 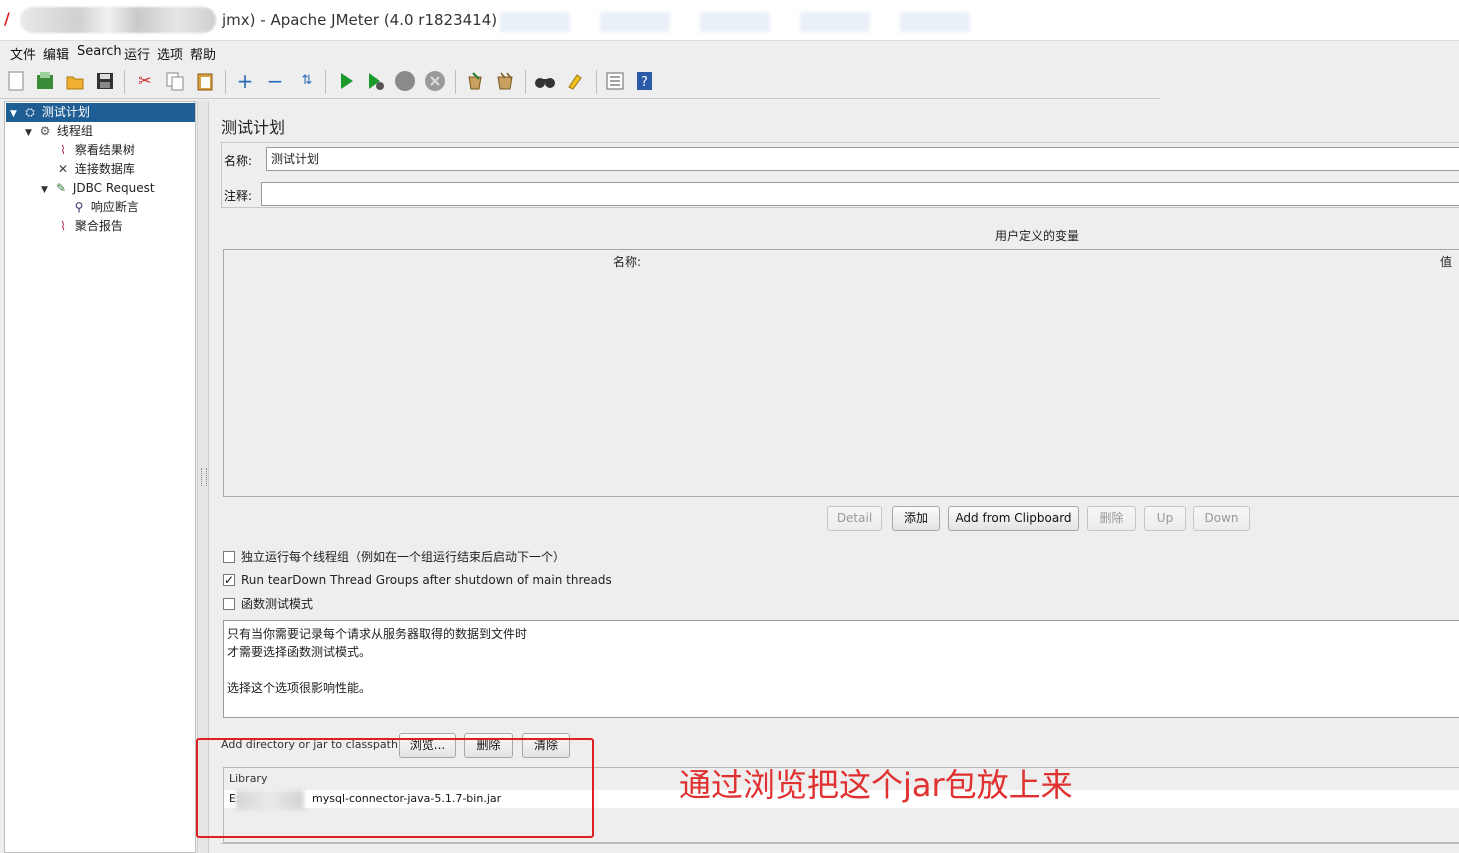 I want to click on name-comment-box: 名称: 测试计划 注释:, so click(x=840, y=175).